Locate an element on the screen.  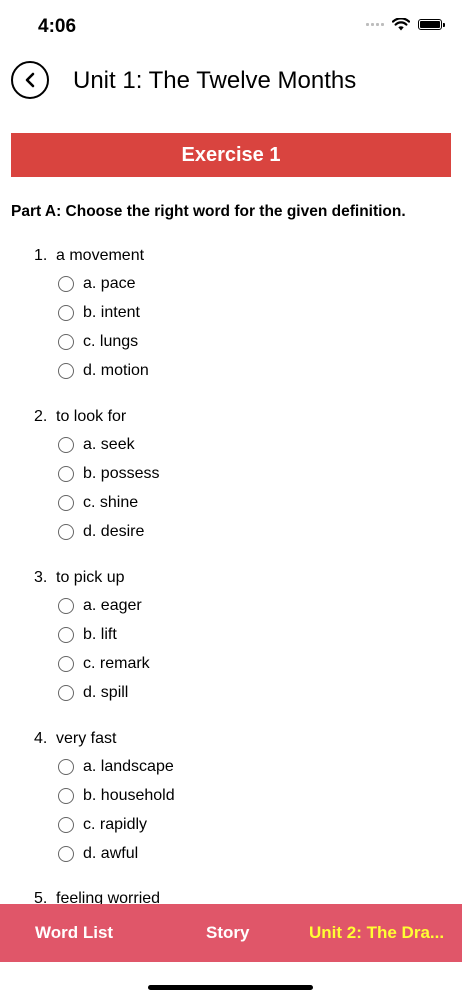
tab-story: Story is located at coordinates (227, 933).